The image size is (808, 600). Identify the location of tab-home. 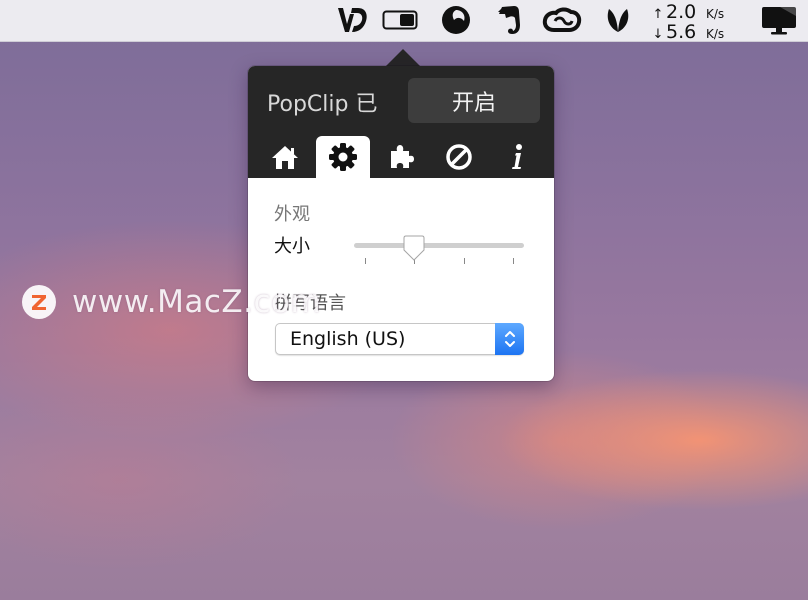
(285, 157).